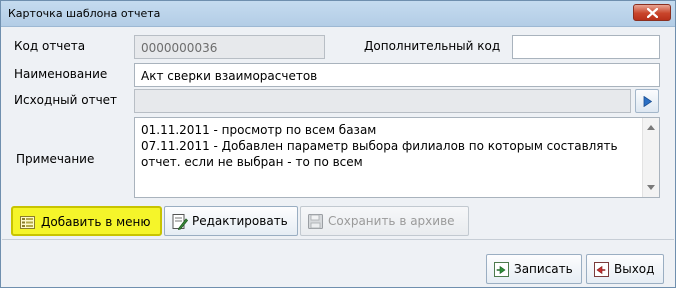 This screenshot has width=676, height=288. I want to click on write-button: Записать, so click(534, 269).